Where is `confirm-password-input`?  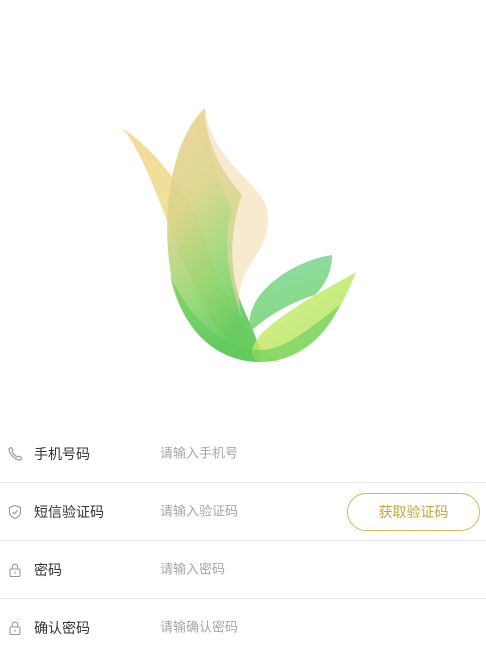
confirm-password-input is located at coordinates (245, 627).